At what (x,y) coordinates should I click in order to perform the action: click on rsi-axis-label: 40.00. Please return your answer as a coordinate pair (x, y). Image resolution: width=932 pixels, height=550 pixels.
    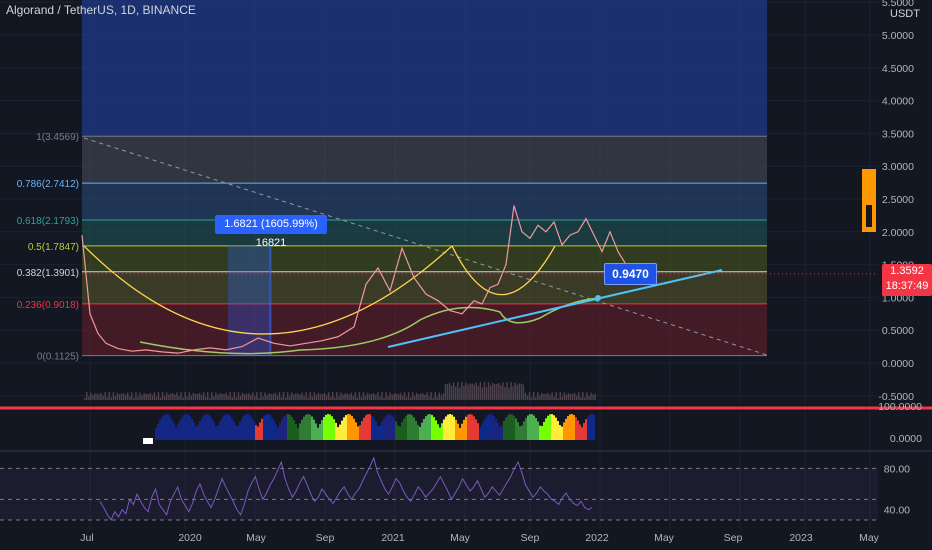
    Looking at the image, I should click on (897, 511).